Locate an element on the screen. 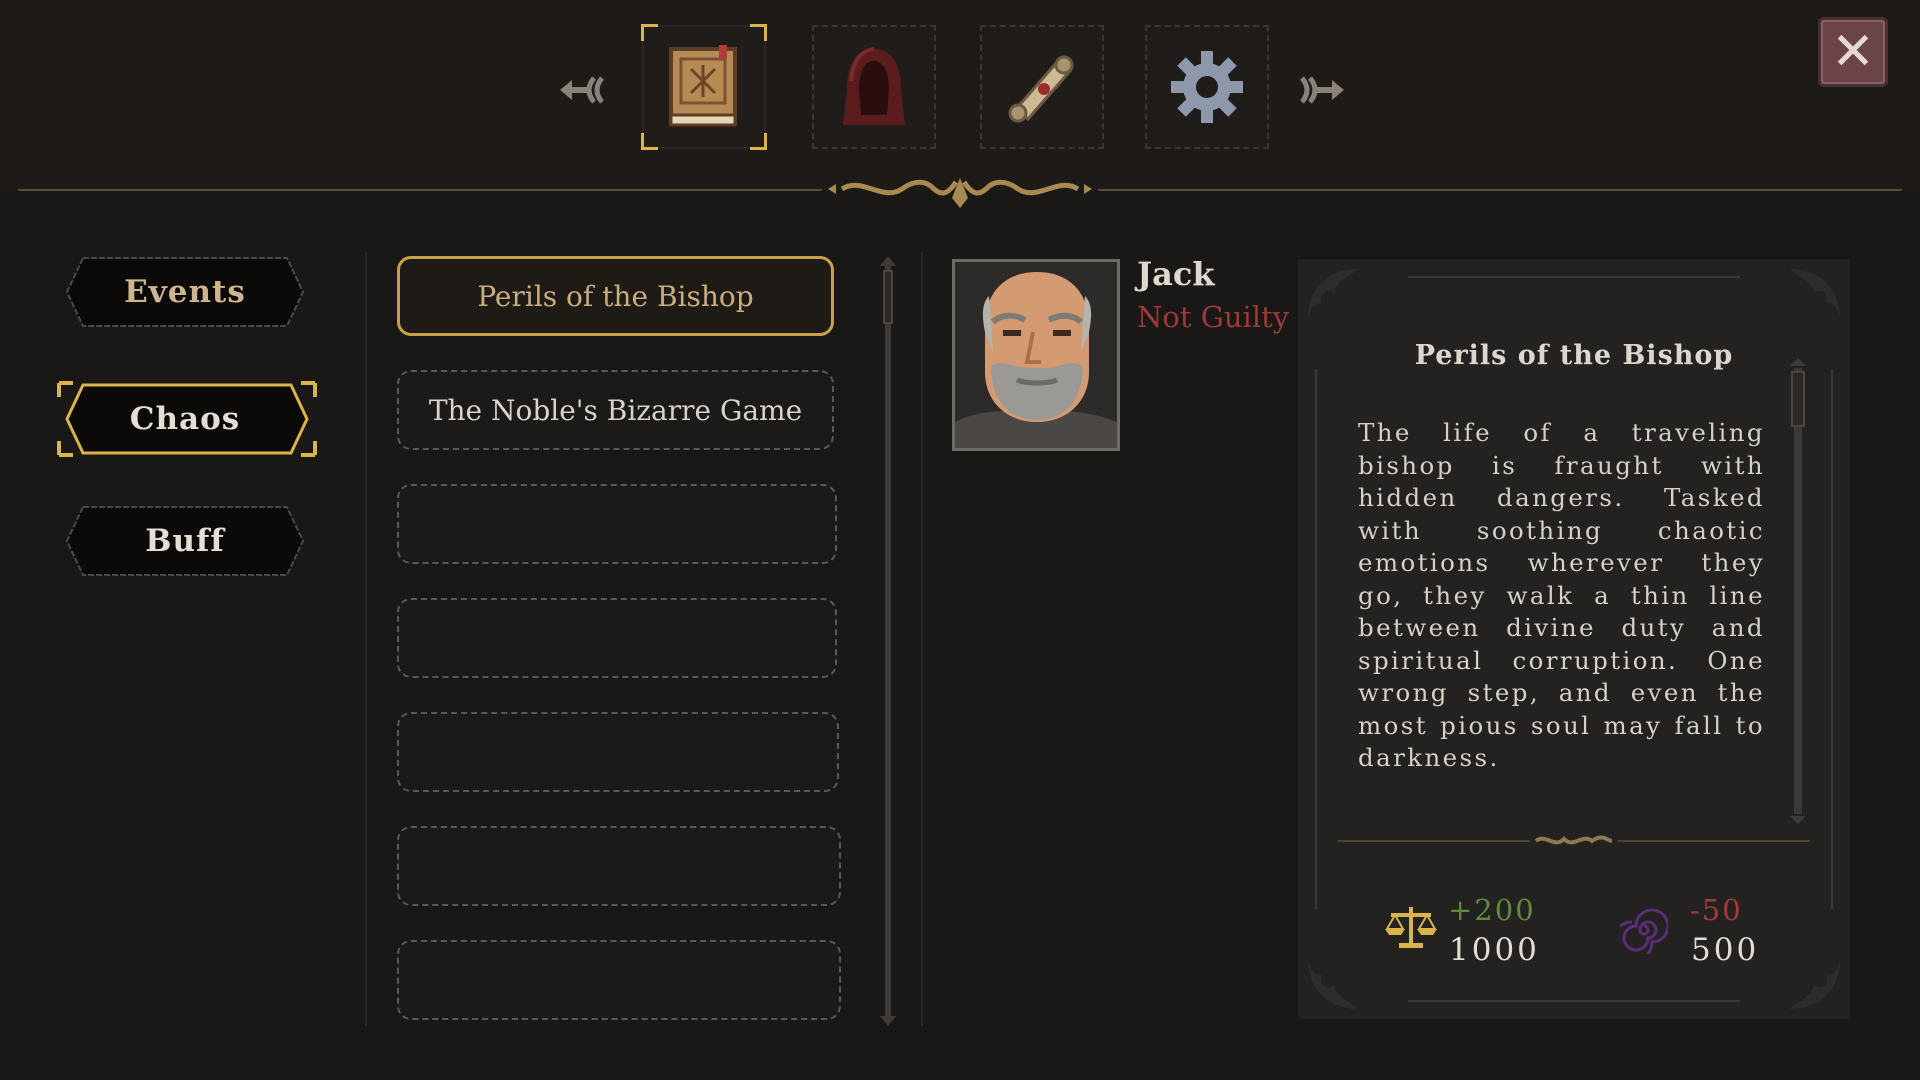  hooded-cloak-icon is located at coordinates (874, 86).